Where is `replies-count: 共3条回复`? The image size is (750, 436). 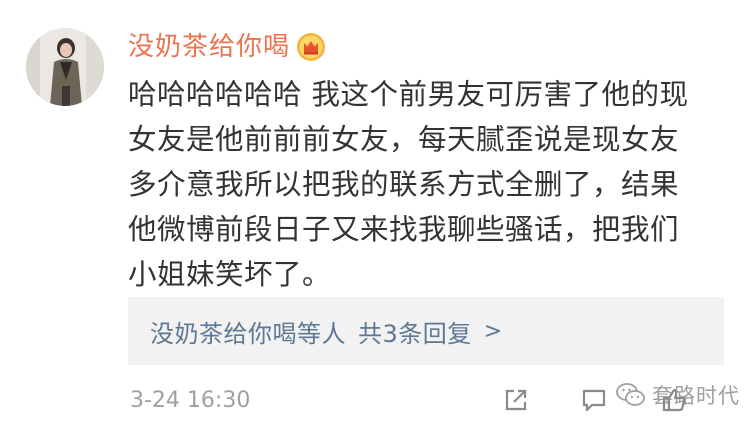
replies-count: 共3条回复 is located at coordinates (415, 333).